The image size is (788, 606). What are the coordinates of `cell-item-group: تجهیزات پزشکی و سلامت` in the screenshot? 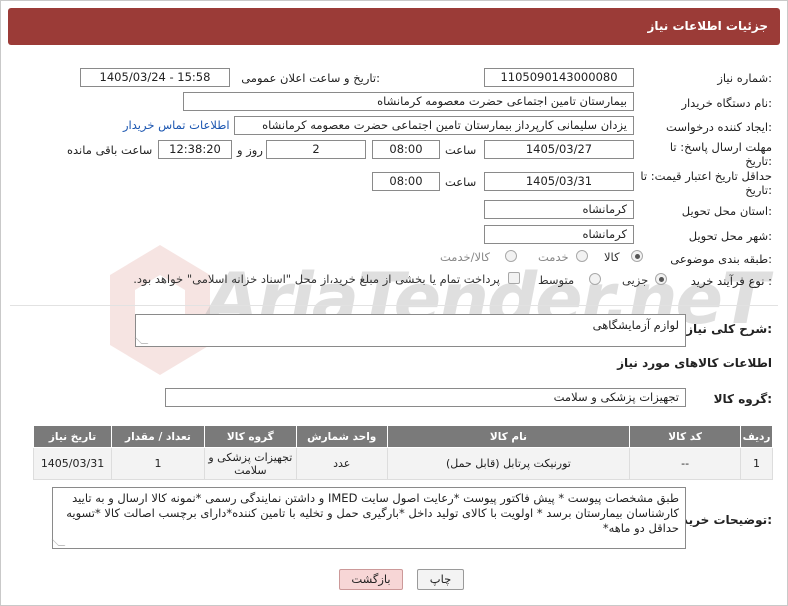 It's located at (250, 463).